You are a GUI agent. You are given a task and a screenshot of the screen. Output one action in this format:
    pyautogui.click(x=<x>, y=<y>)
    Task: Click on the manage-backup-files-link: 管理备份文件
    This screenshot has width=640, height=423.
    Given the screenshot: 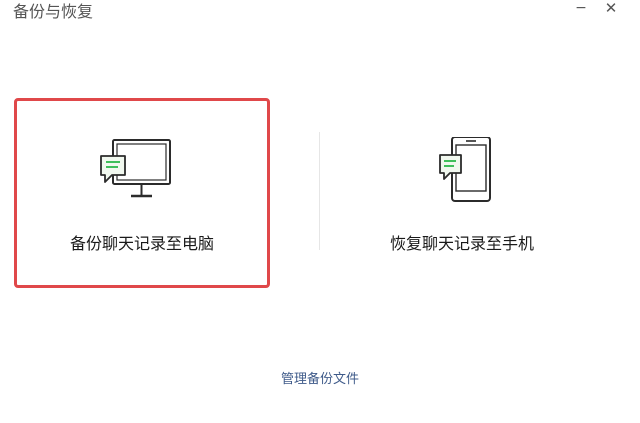 What is the action you would take?
    pyautogui.click(x=320, y=380)
    